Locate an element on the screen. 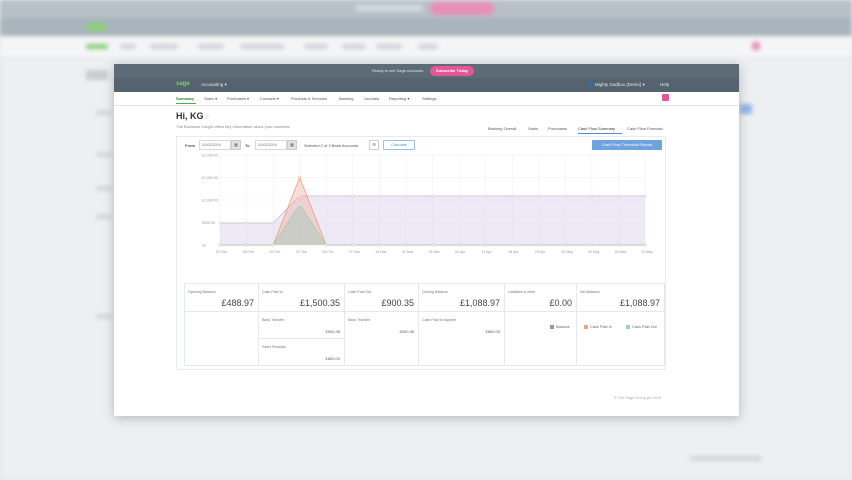 Image resolution: width=852 pixels, height=480 pixels. summary-sub-row: Sales Receipts £600.00 is located at coordinates (302, 352).